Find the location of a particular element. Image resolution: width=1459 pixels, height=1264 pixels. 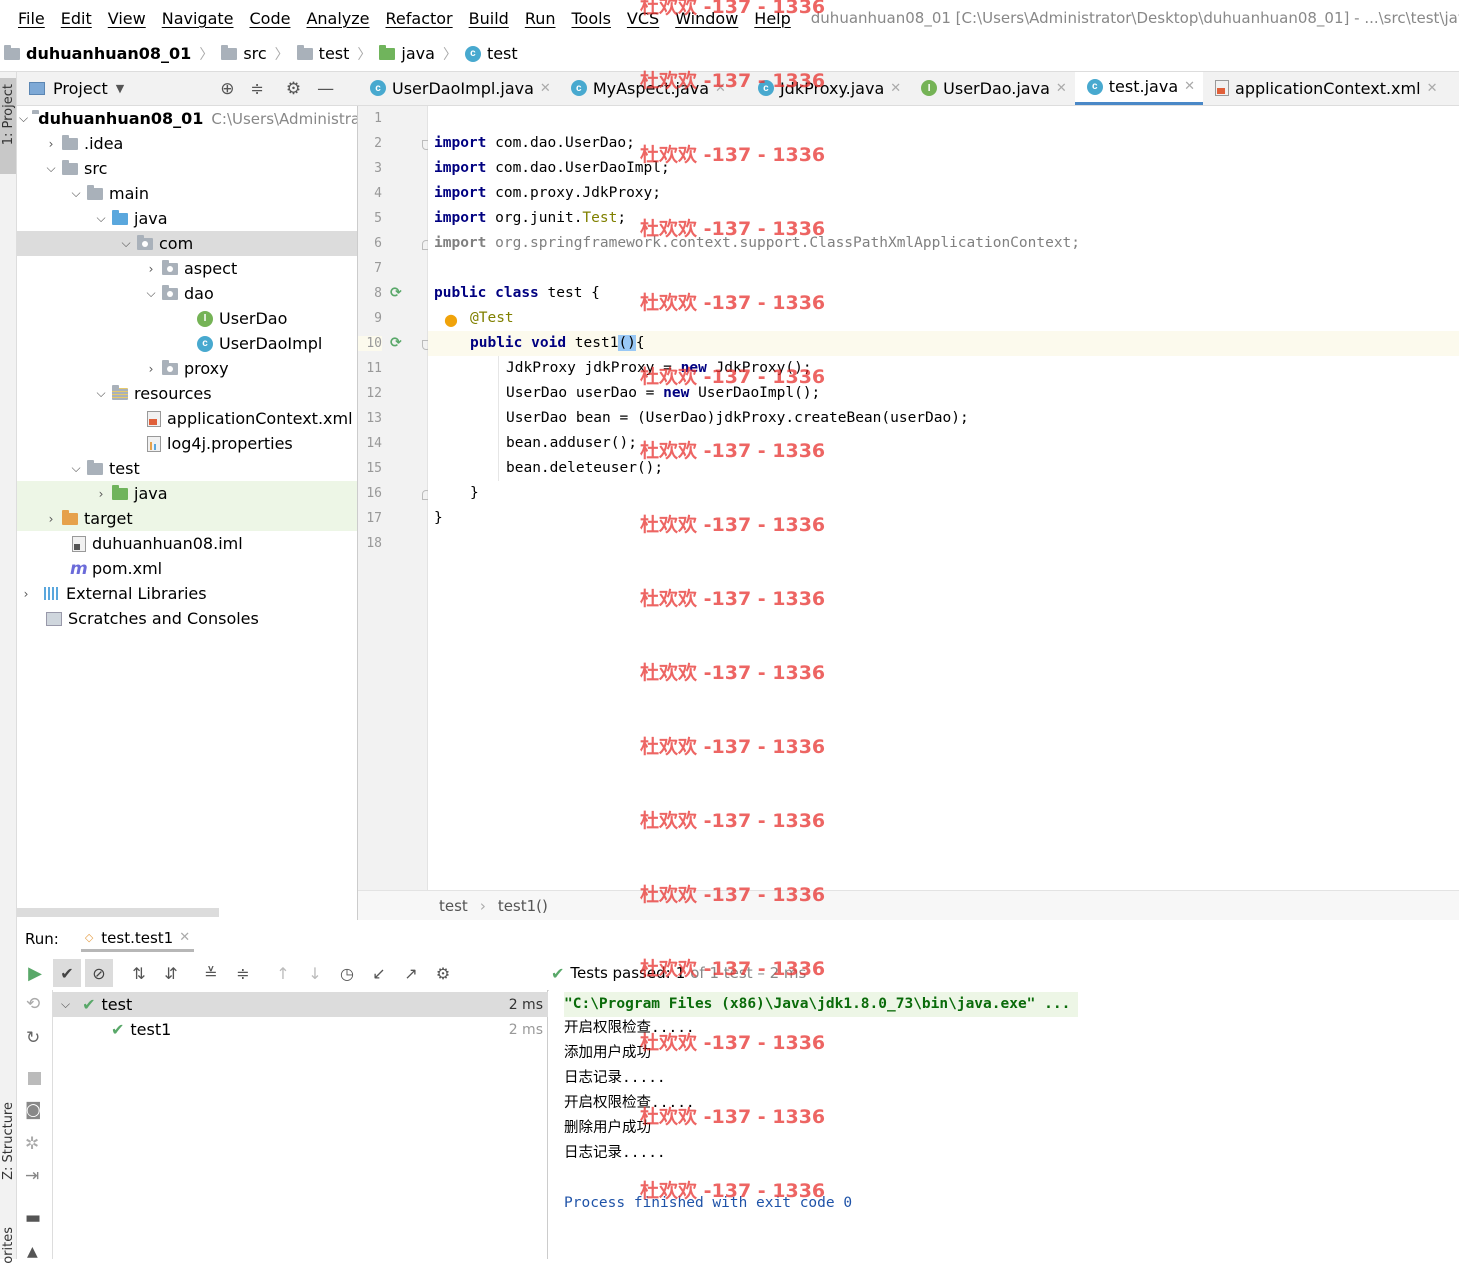

menu-analyze: Analyze is located at coordinates (337, 18).